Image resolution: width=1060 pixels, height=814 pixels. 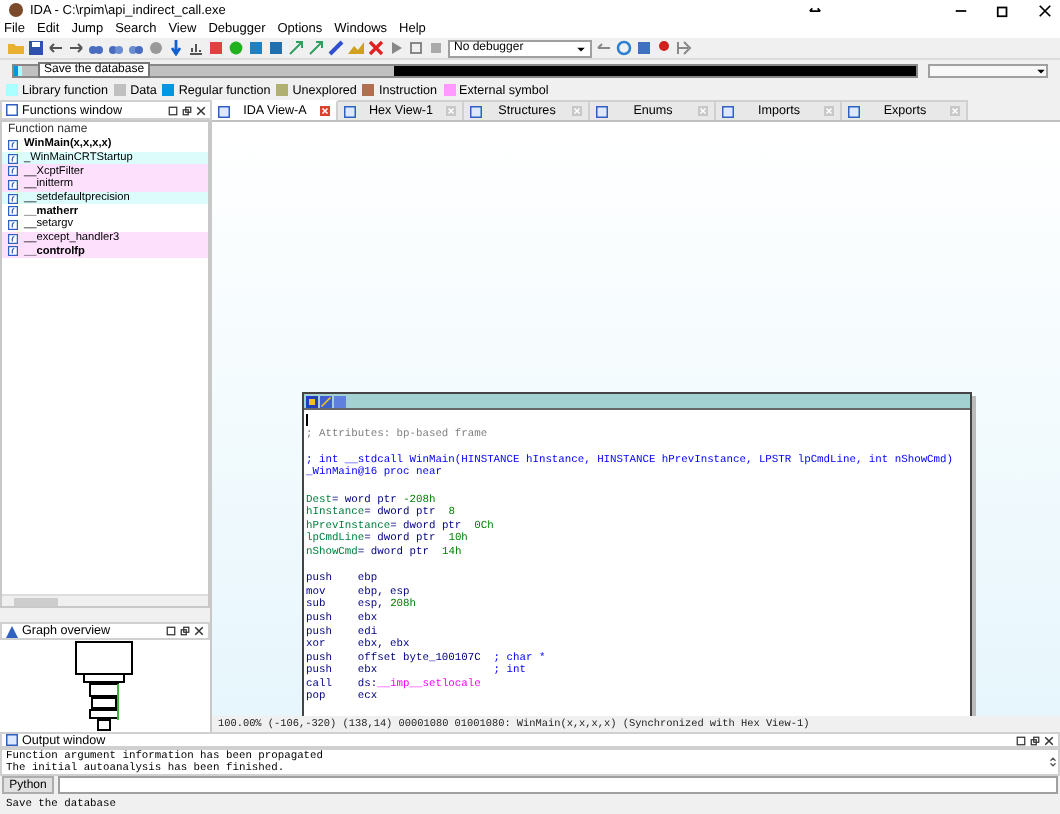 What do you see at coordinates (13, 144) in the screenshot?
I see `function-icon` at bounding box center [13, 144].